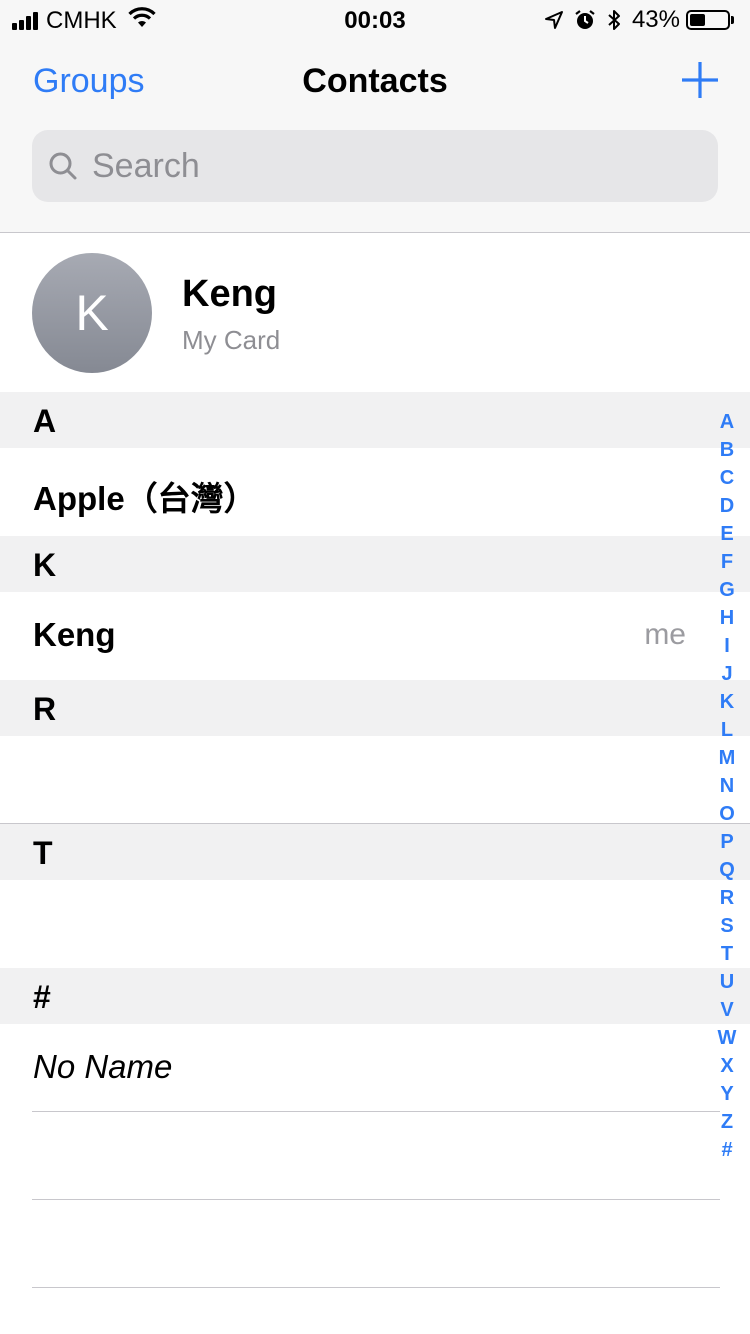 This screenshot has height=1334, width=750. Describe the element at coordinates (727, 898) in the screenshot. I see `index-letter: R` at that location.